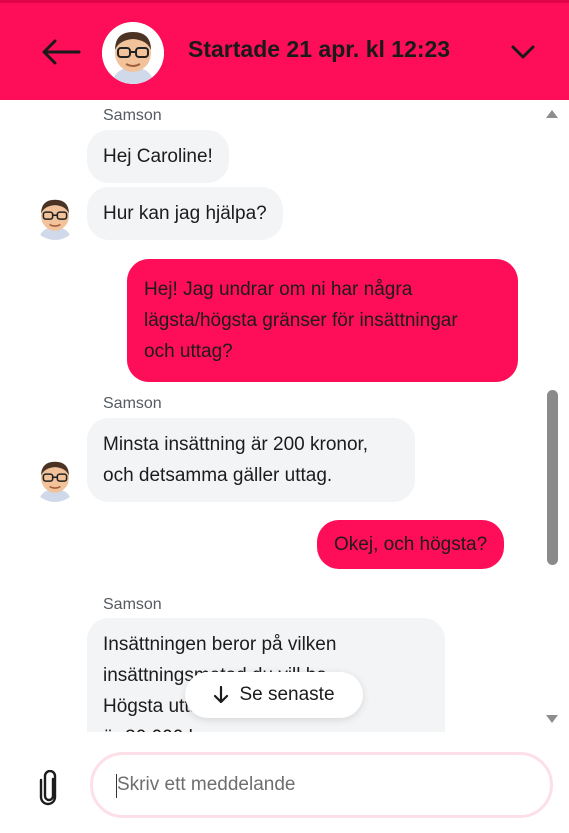 This screenshot has height=833, width=569. I want to click on jump-to-latest-button: Se senaste, so click(274, 695).